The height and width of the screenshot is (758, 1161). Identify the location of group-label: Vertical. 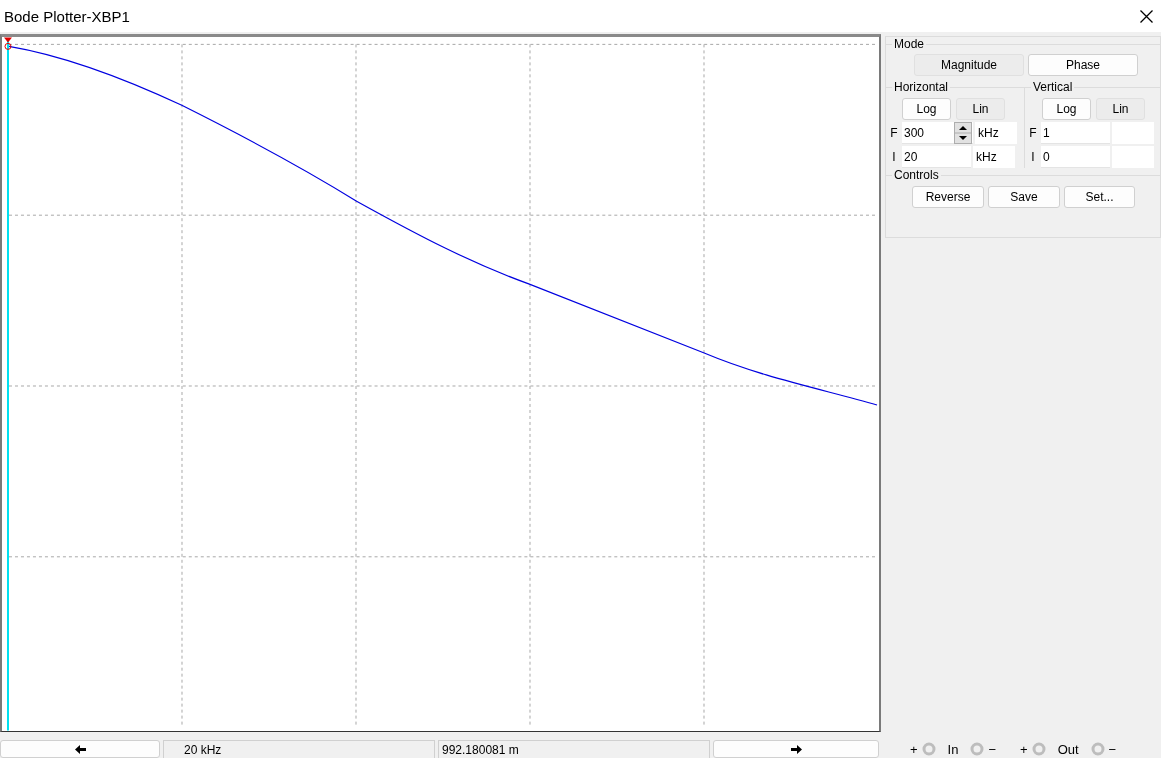
(1053, 87).